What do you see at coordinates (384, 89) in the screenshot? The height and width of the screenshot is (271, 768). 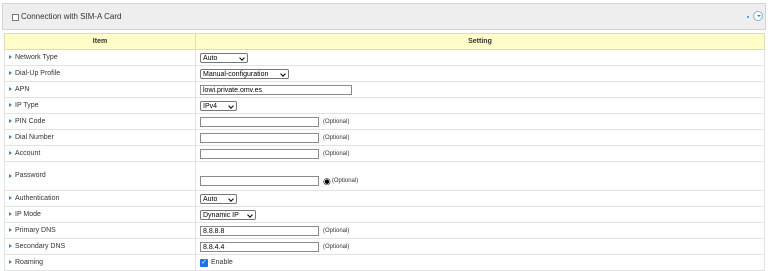 I see `table-row-apn: APN lowi.private.omv.es` at bounding box center [384, 89].